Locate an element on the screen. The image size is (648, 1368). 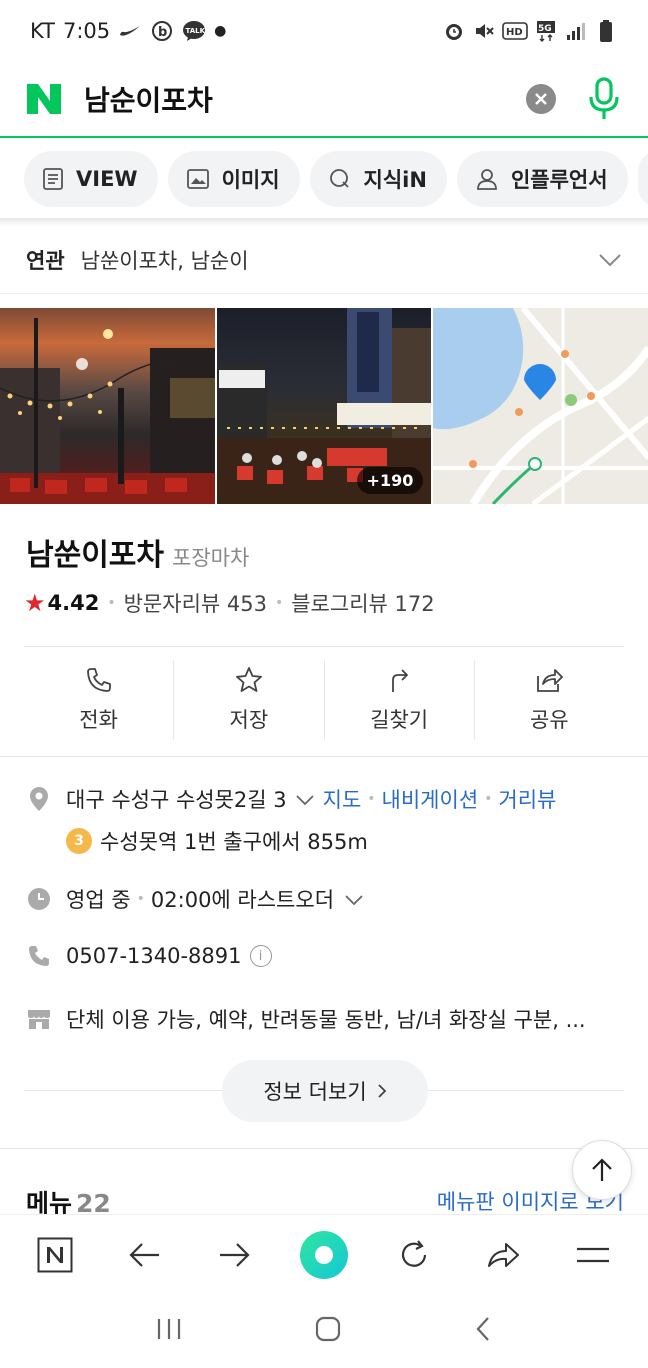
browser-toolbar is located at coordinates (324, 1254).